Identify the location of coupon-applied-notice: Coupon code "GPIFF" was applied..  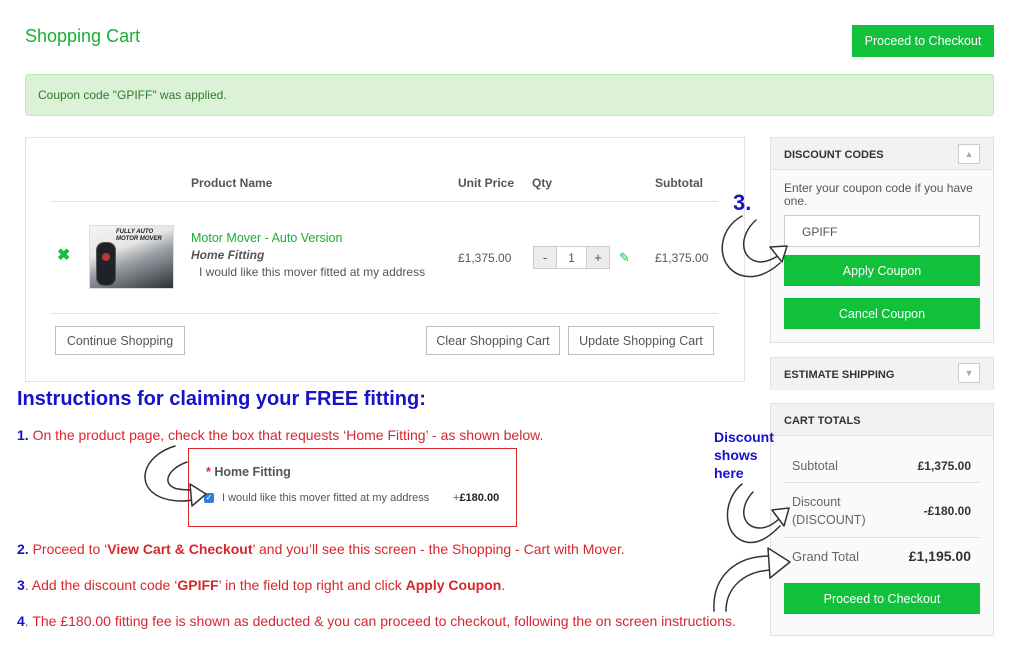
(509, 95).